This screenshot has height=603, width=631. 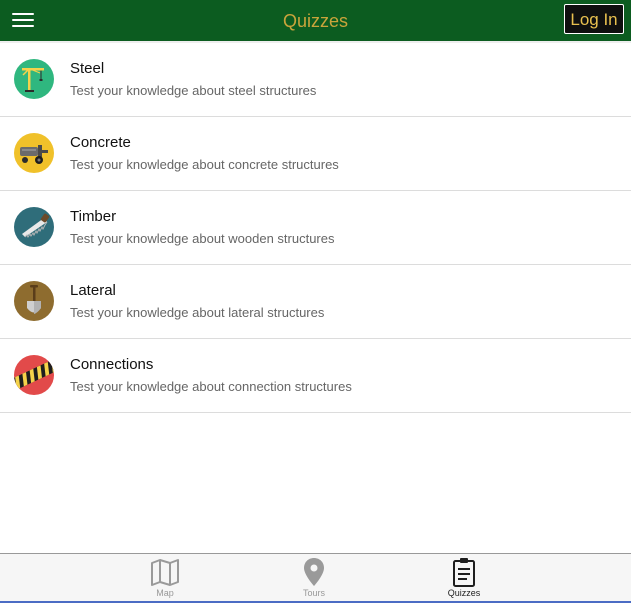 I want to click on tab-tours: Tours, so click(x=314, y=578).